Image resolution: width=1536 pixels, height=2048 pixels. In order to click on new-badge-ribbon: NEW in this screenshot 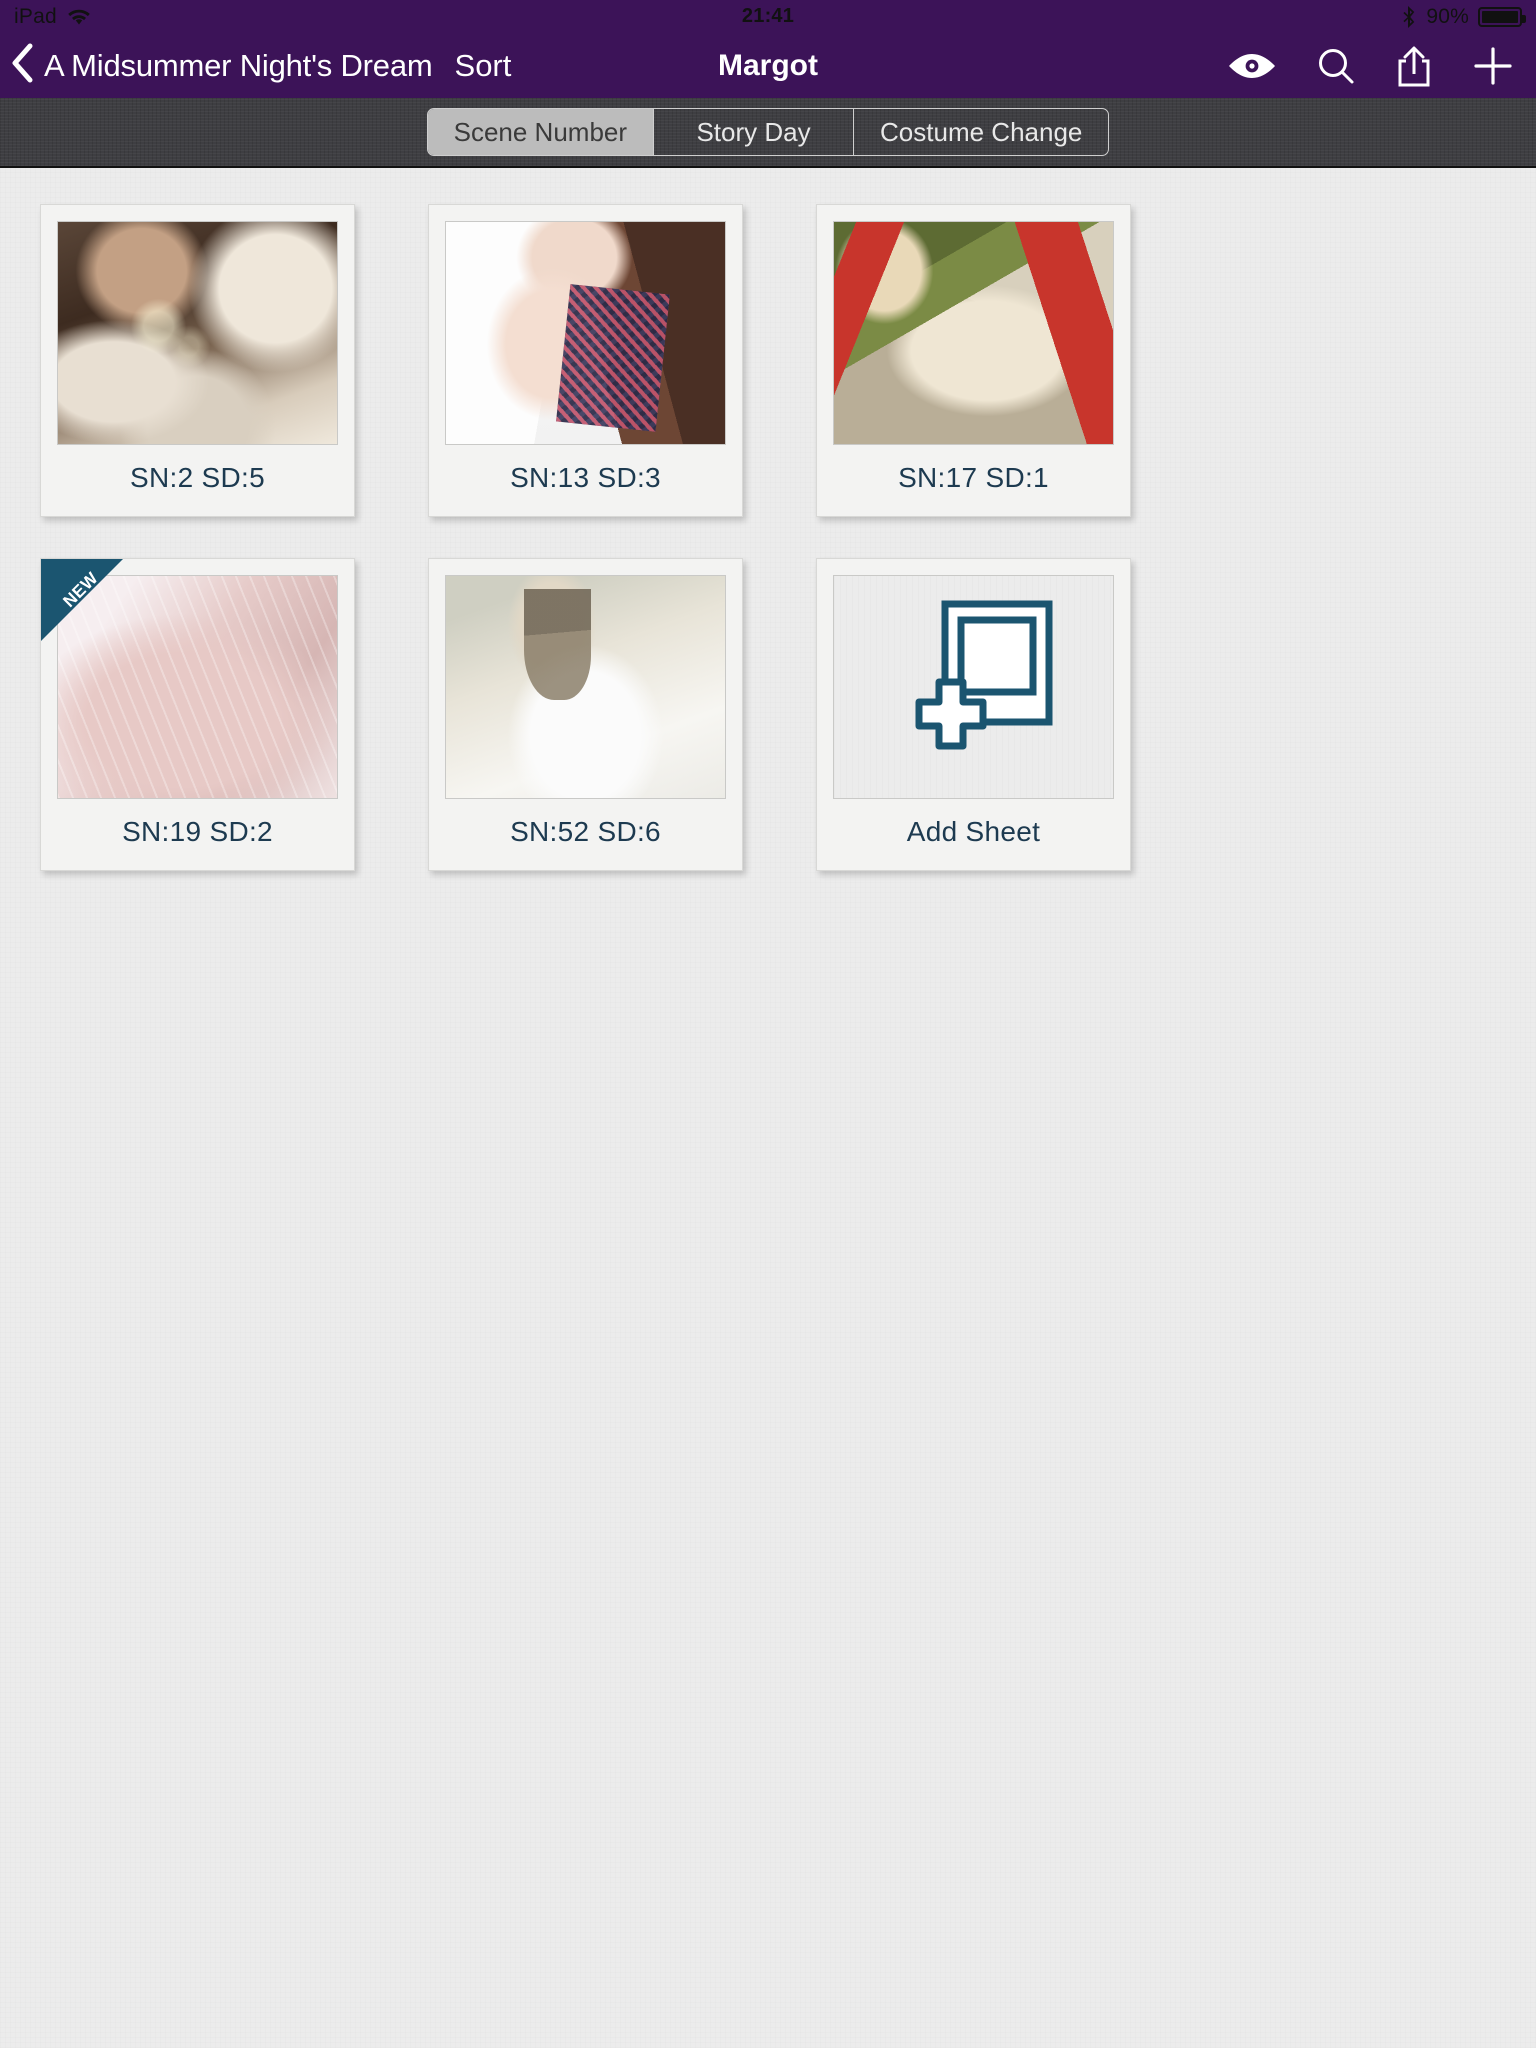, I will do `click(82, 600)`.